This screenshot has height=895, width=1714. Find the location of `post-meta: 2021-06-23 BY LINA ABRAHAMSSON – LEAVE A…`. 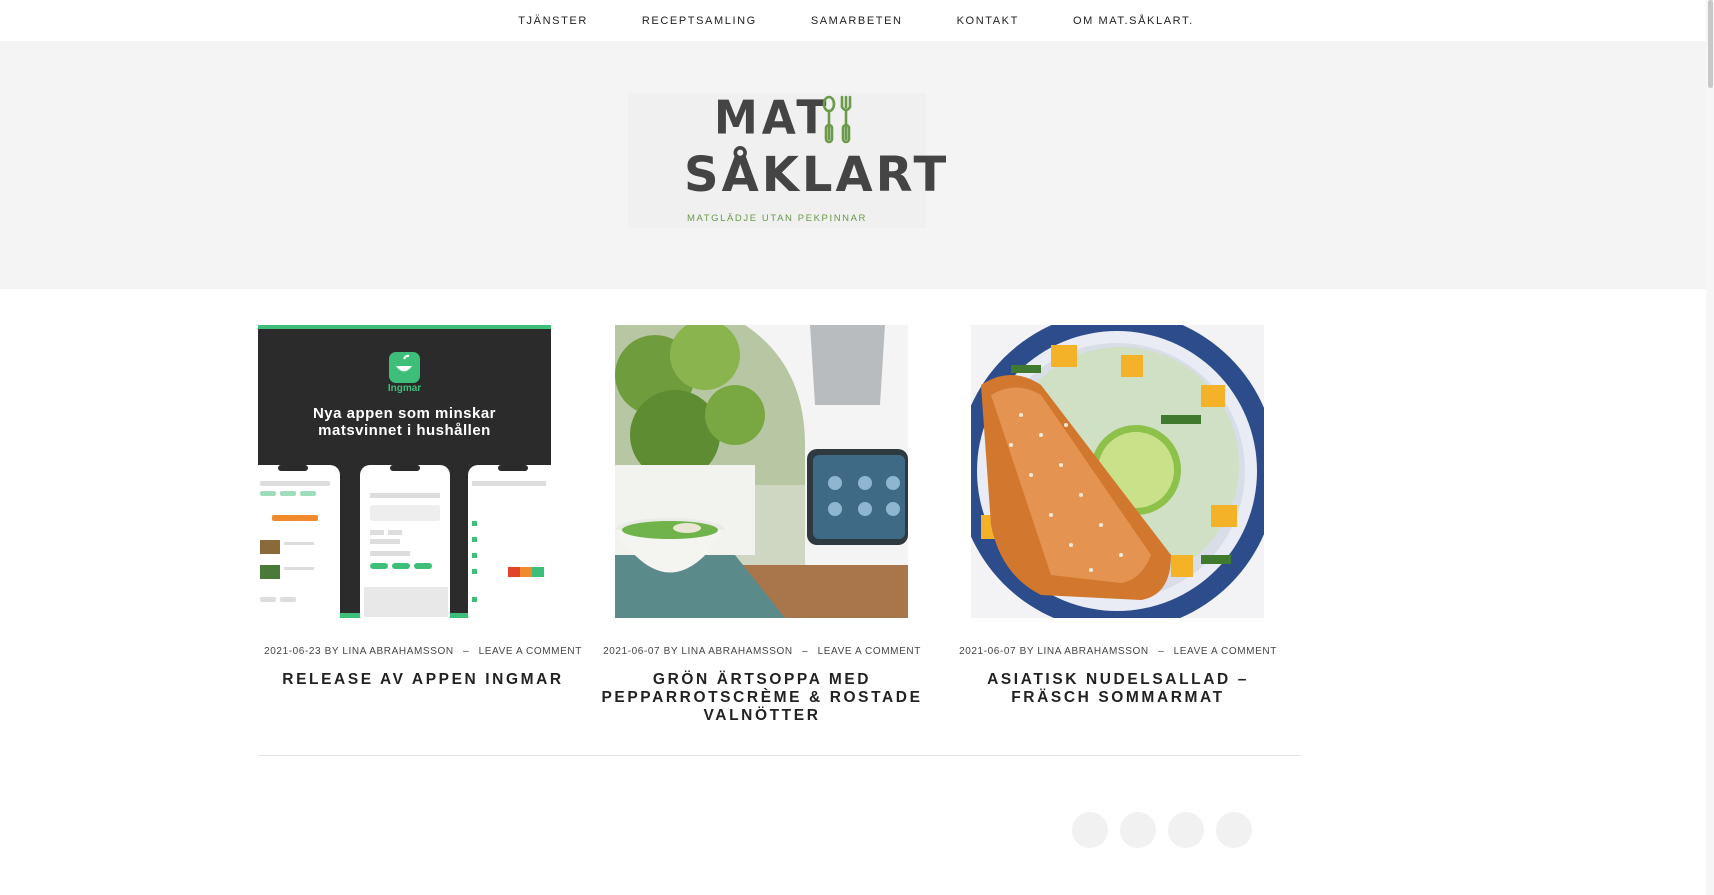

post-meta: 2021-06-23 BY LINA ABRAHAMSSON – LEAVE A… is located at coordinates (423, 651).